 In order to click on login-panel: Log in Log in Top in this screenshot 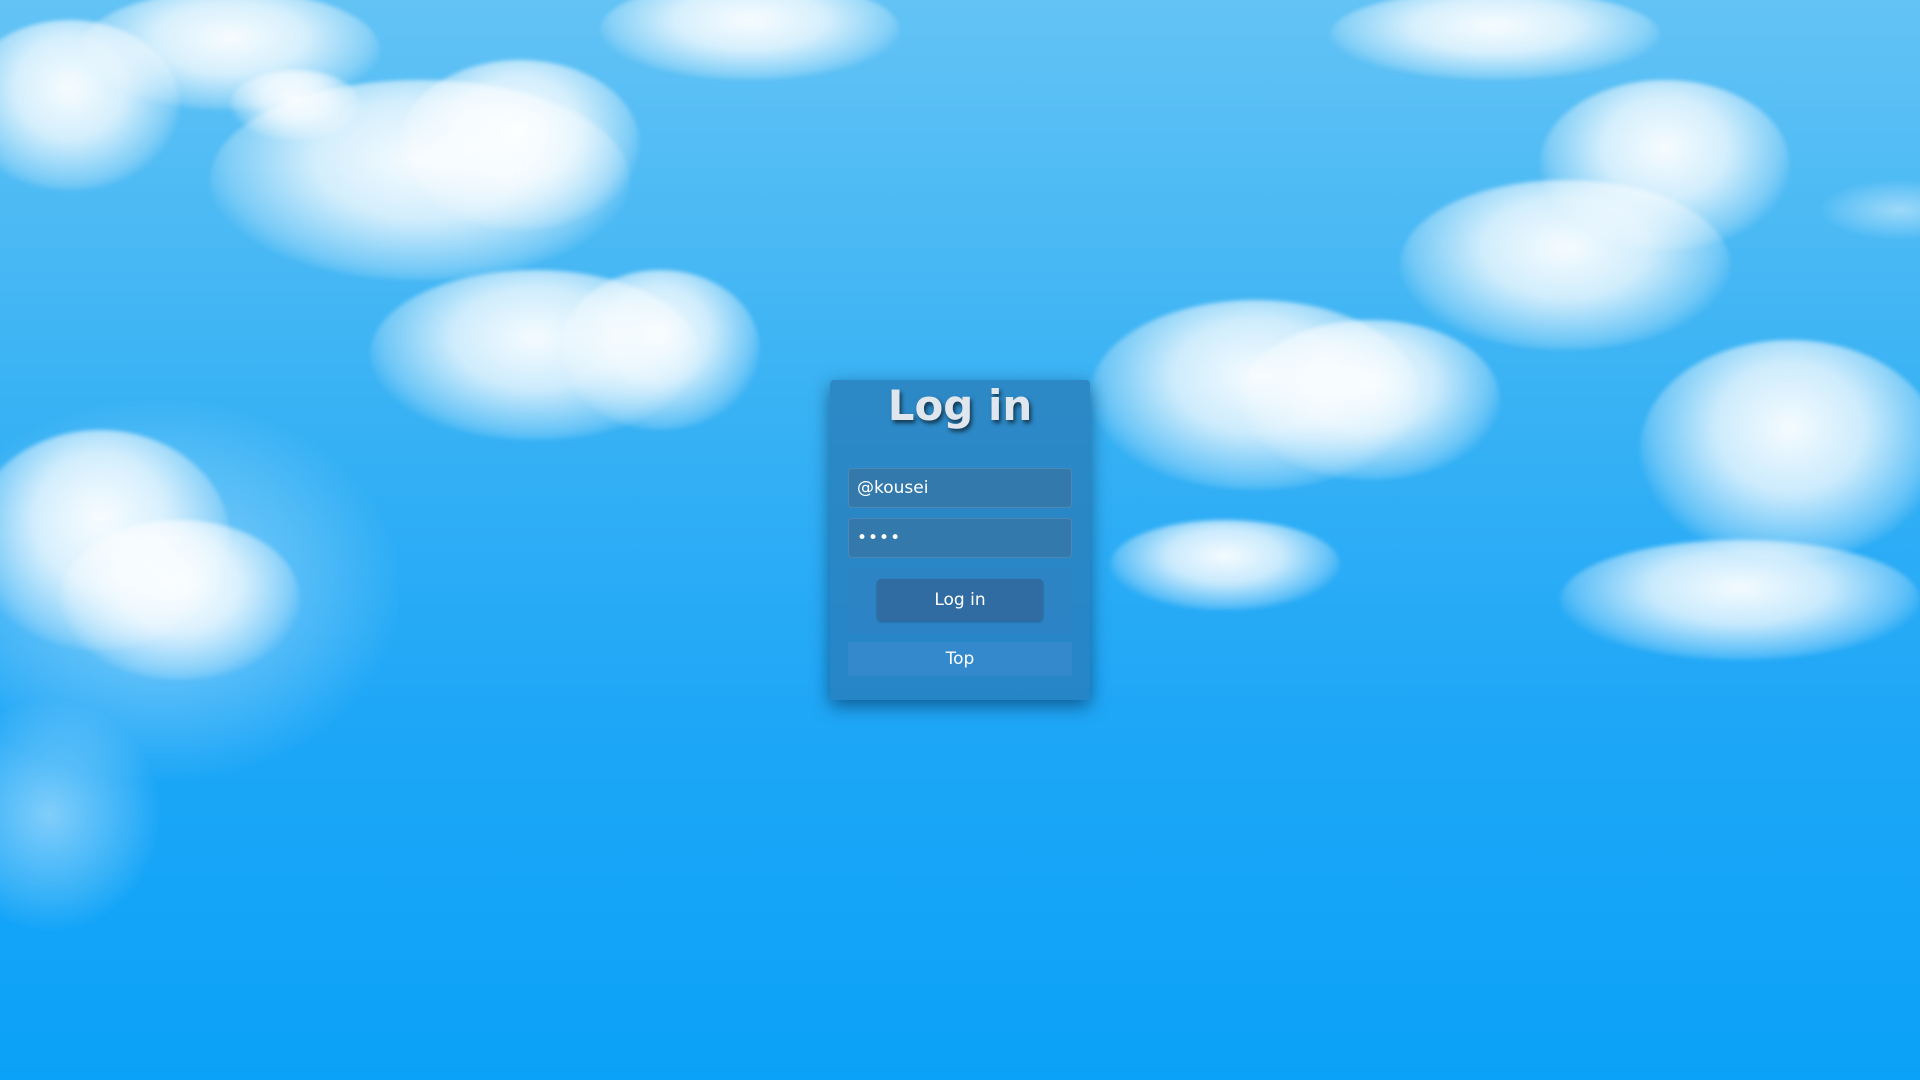, I will do `click(960, 540)`.